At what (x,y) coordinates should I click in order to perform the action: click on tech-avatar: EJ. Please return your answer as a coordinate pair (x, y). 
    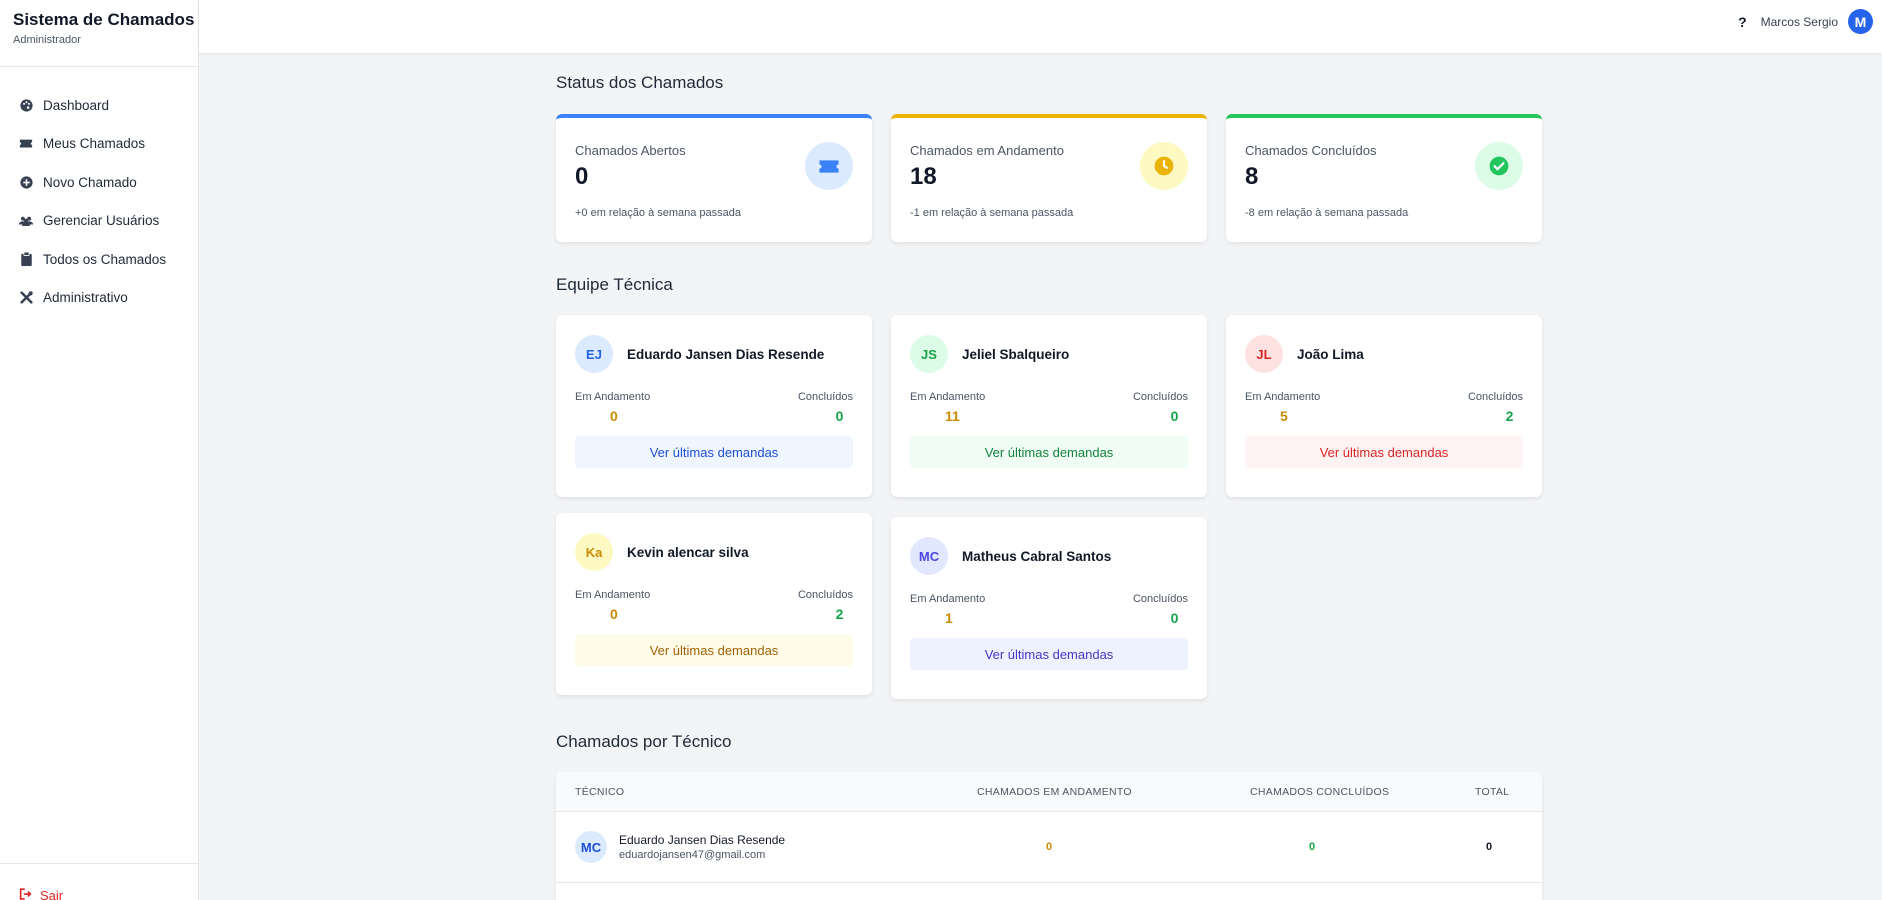
    Looking at the image, I should click on (594, 354).